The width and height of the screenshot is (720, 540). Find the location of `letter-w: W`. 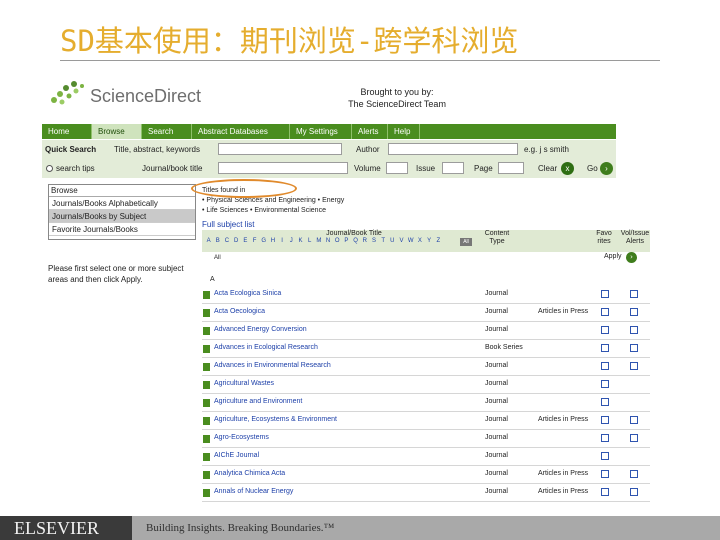

letter-w: W is located at coordinates (410, 241).